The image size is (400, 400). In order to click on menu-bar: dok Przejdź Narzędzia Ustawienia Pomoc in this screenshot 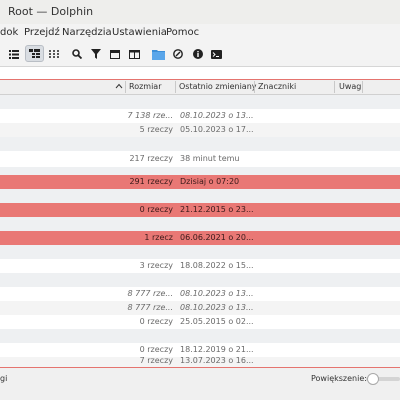, I will do `click(200, 33)`.